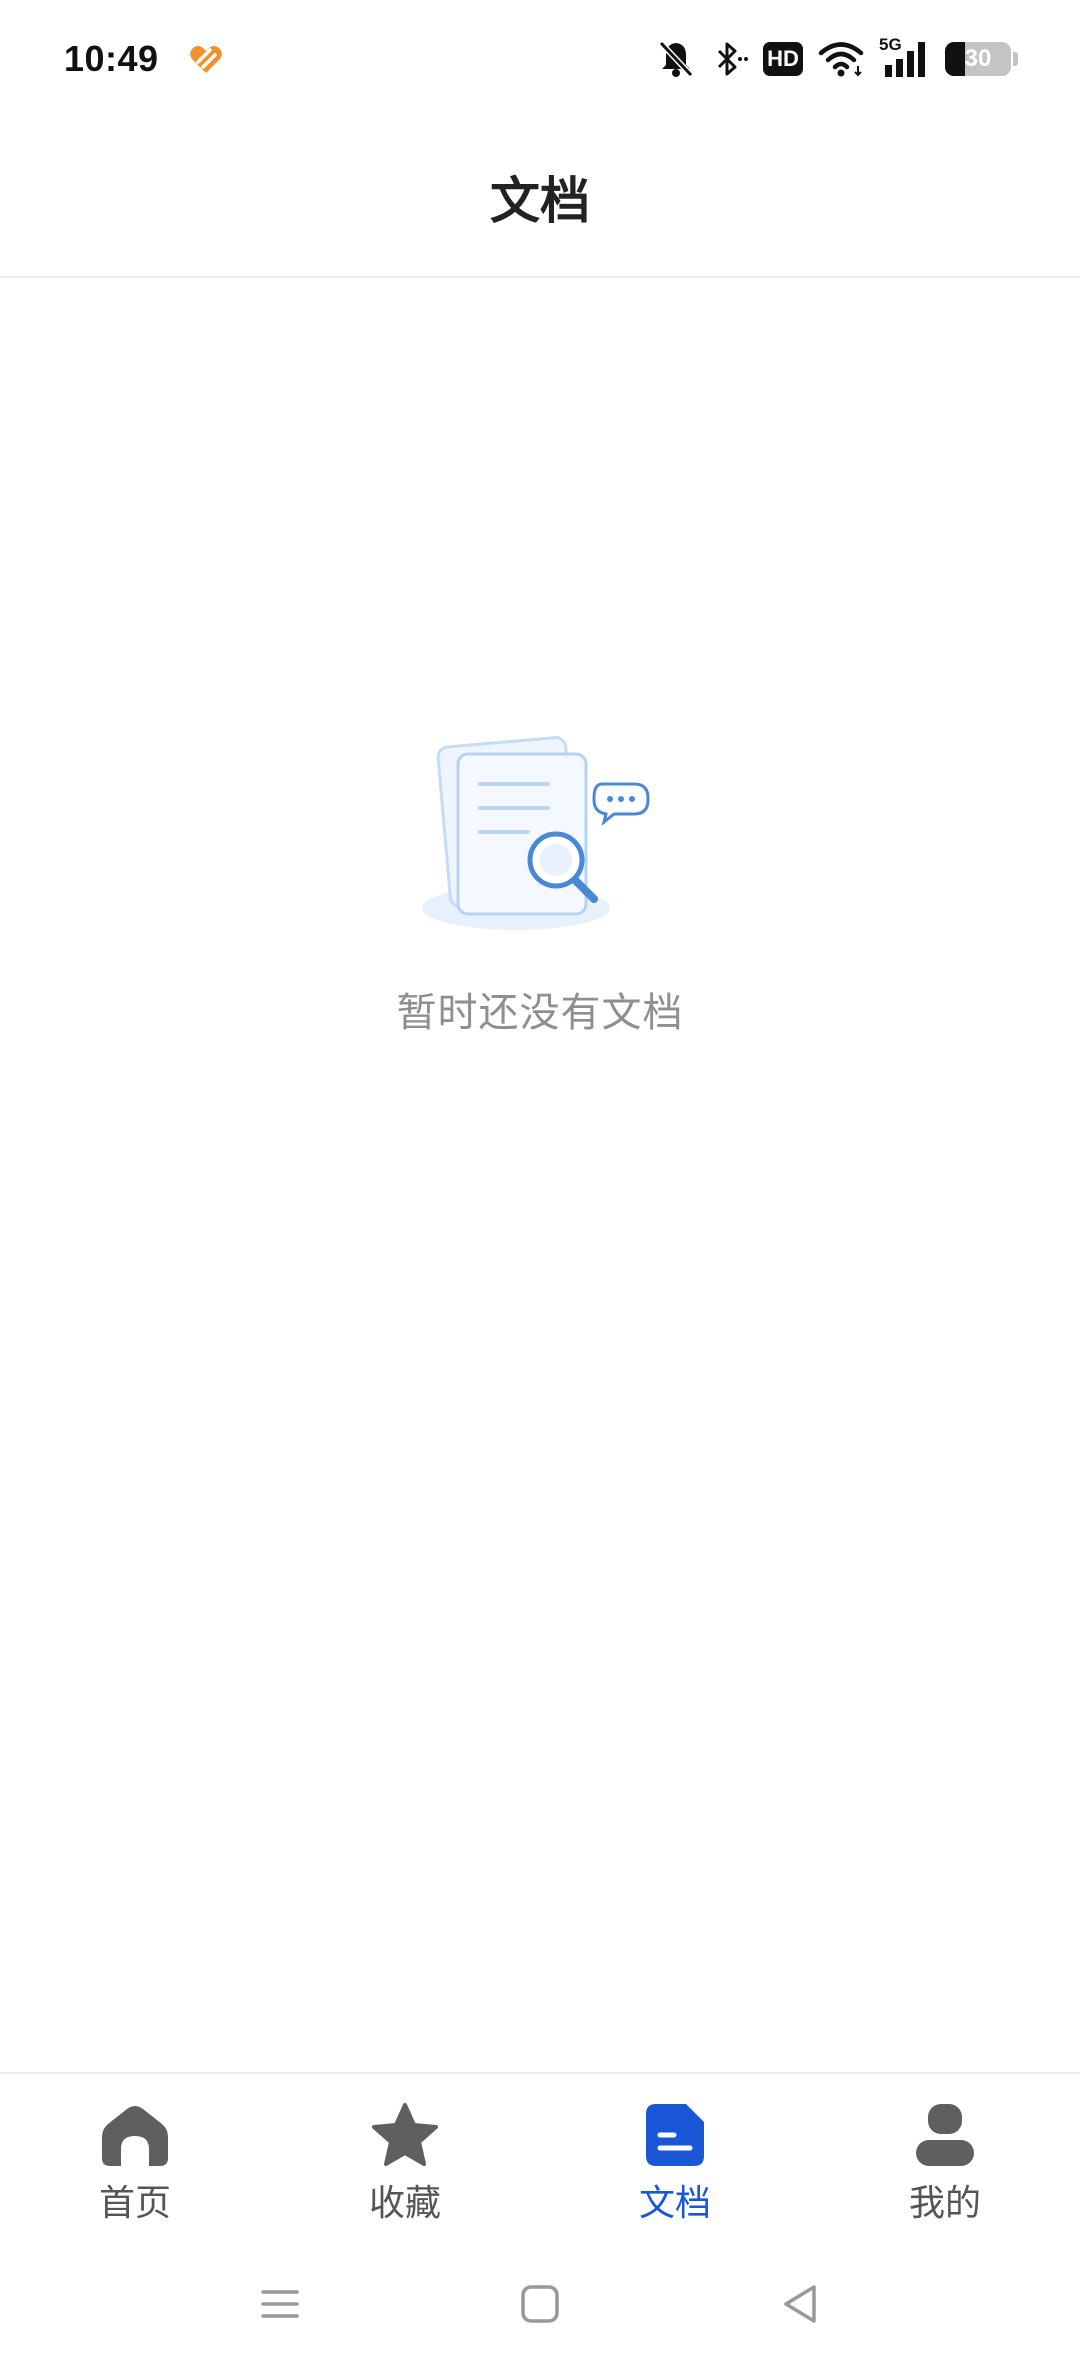 Image resolution: width=1080 pixels, height=2376 pixels. Describe the element at coordinates (540, 201) in the screenshot. I see `page-title: 文档` at that location.